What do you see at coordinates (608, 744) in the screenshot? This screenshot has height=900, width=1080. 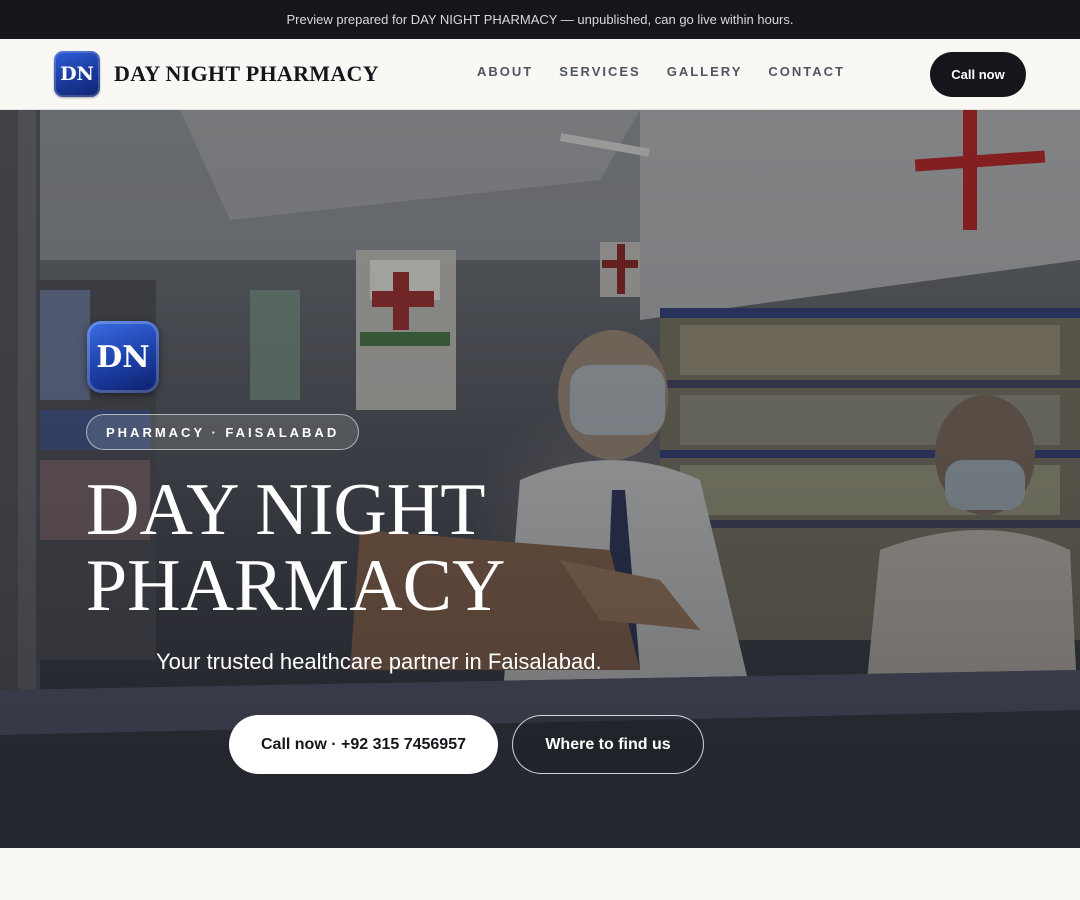 I see `find-us-button: Where to find us` at bounding box center [608, 744].